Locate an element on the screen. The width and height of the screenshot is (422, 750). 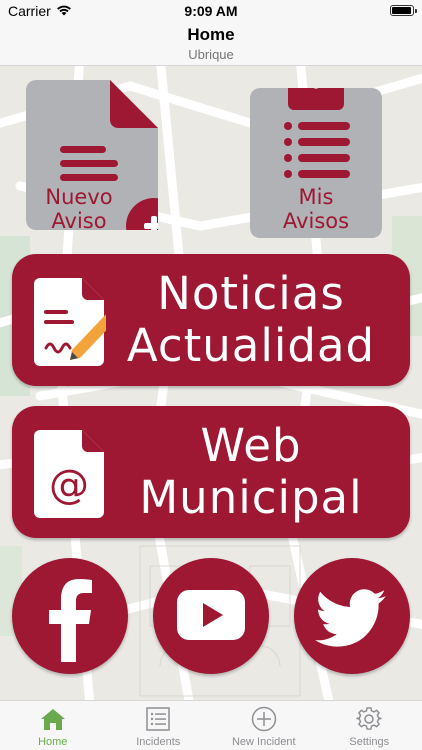
tab-new-incident-label: New Incident is located at coordinates (263, 742).